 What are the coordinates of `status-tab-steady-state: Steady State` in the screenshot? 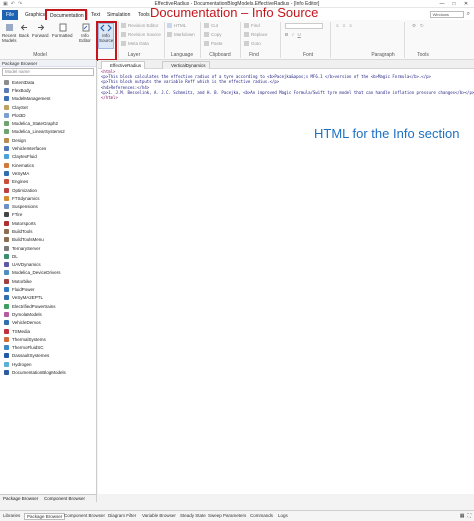 It's located at (193, 515).